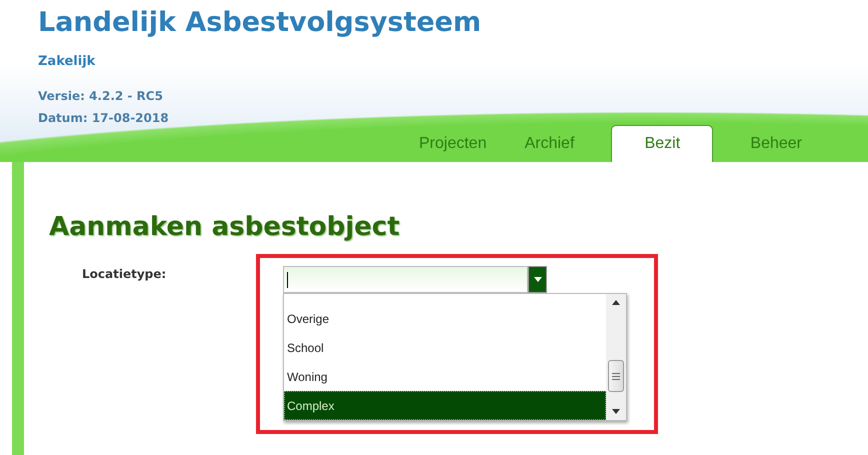 This screenshot has height=455, width=868. What do you see at coordinates (225, 227) in the screenshot?
I see `page-heading: Aanmaken asbestobject` at bounding box center [225, 227].